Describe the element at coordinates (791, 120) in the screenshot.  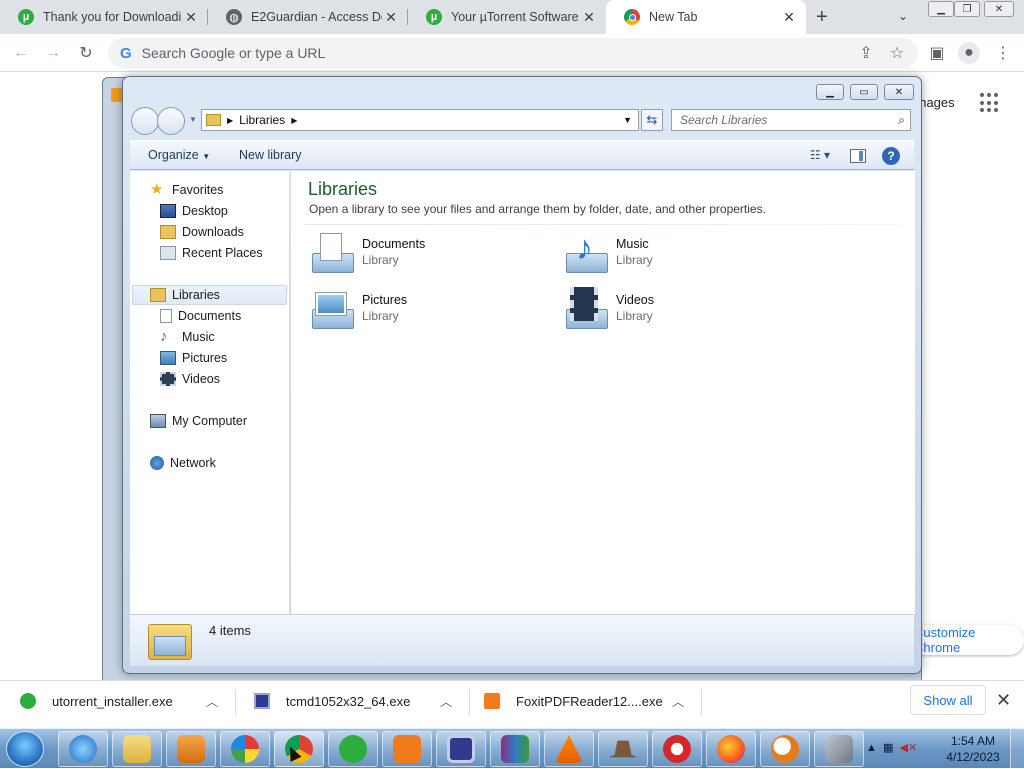
I see `search-libraries-input: Search Libraries ⌕` at that location.